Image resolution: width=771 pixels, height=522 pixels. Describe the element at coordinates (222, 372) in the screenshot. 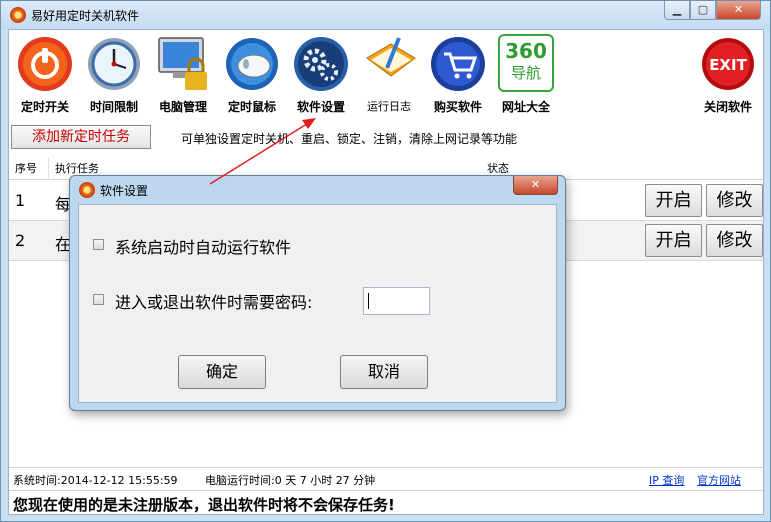

I see `ok-button: 确定` at that location.